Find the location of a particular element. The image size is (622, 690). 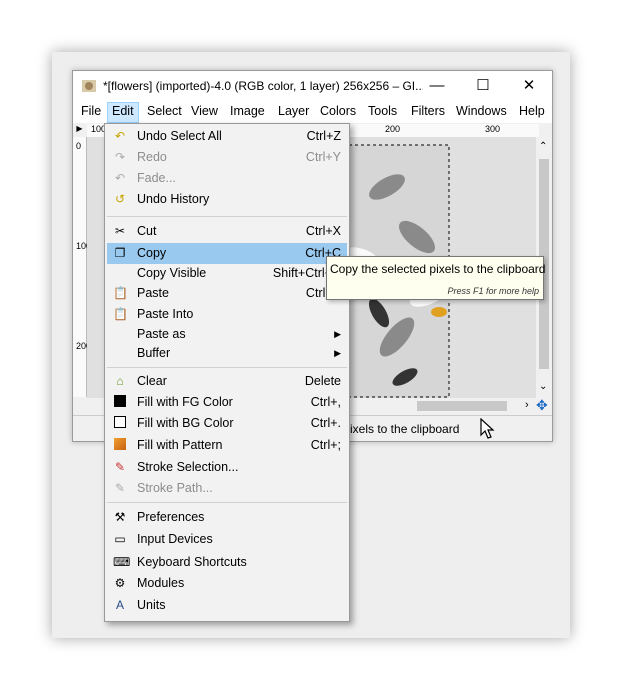

menu-item-label: Buffer is located at coordinates (154, 353).